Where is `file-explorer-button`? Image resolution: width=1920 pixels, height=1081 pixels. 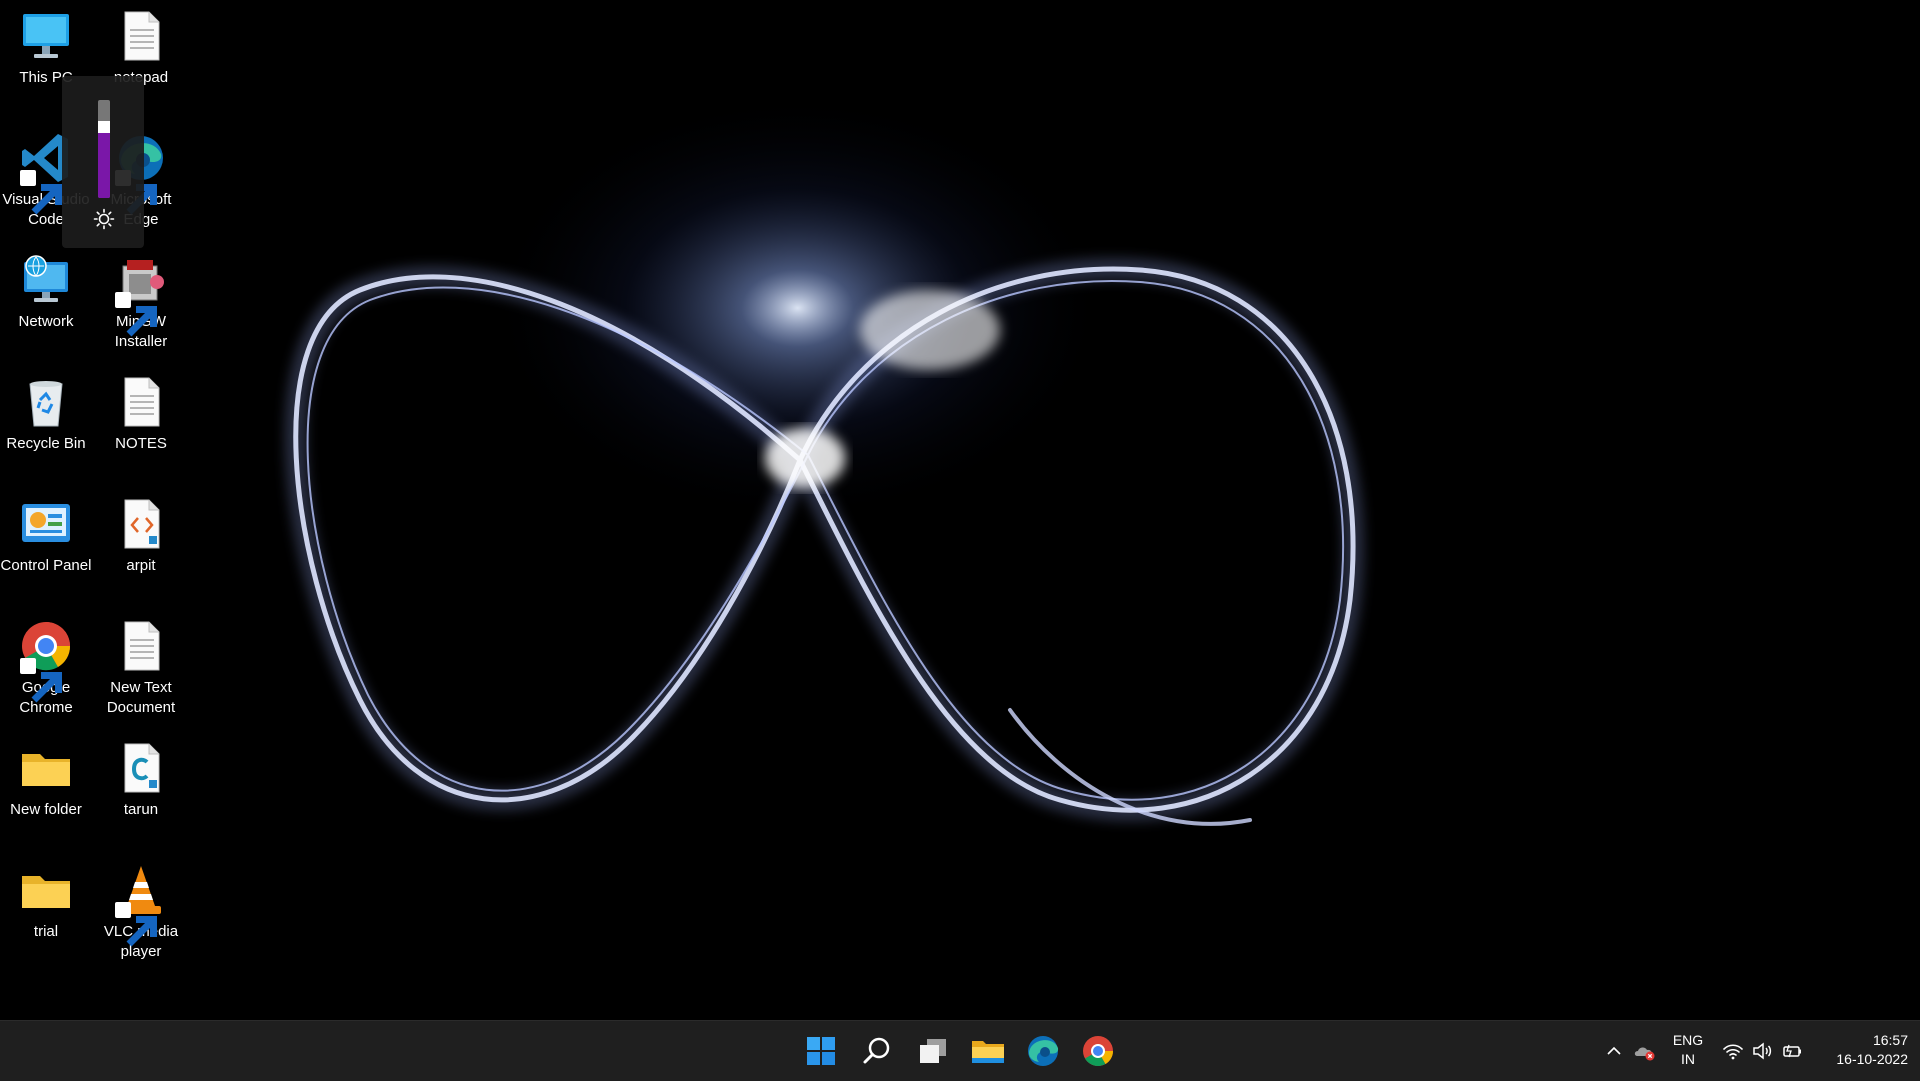
file-explorer-button is located at coordinates (988, 1051).